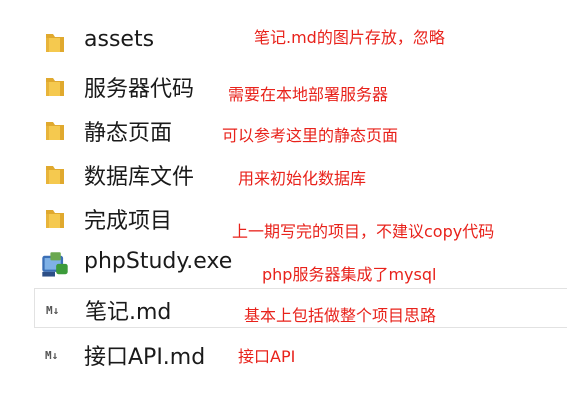 This screenshot has height=406, width=567. What do you see at coordinates (308, 94) in the screenshot?
I see `annotation: 需要在本地部署服务器` at bounding box center [308, 94].